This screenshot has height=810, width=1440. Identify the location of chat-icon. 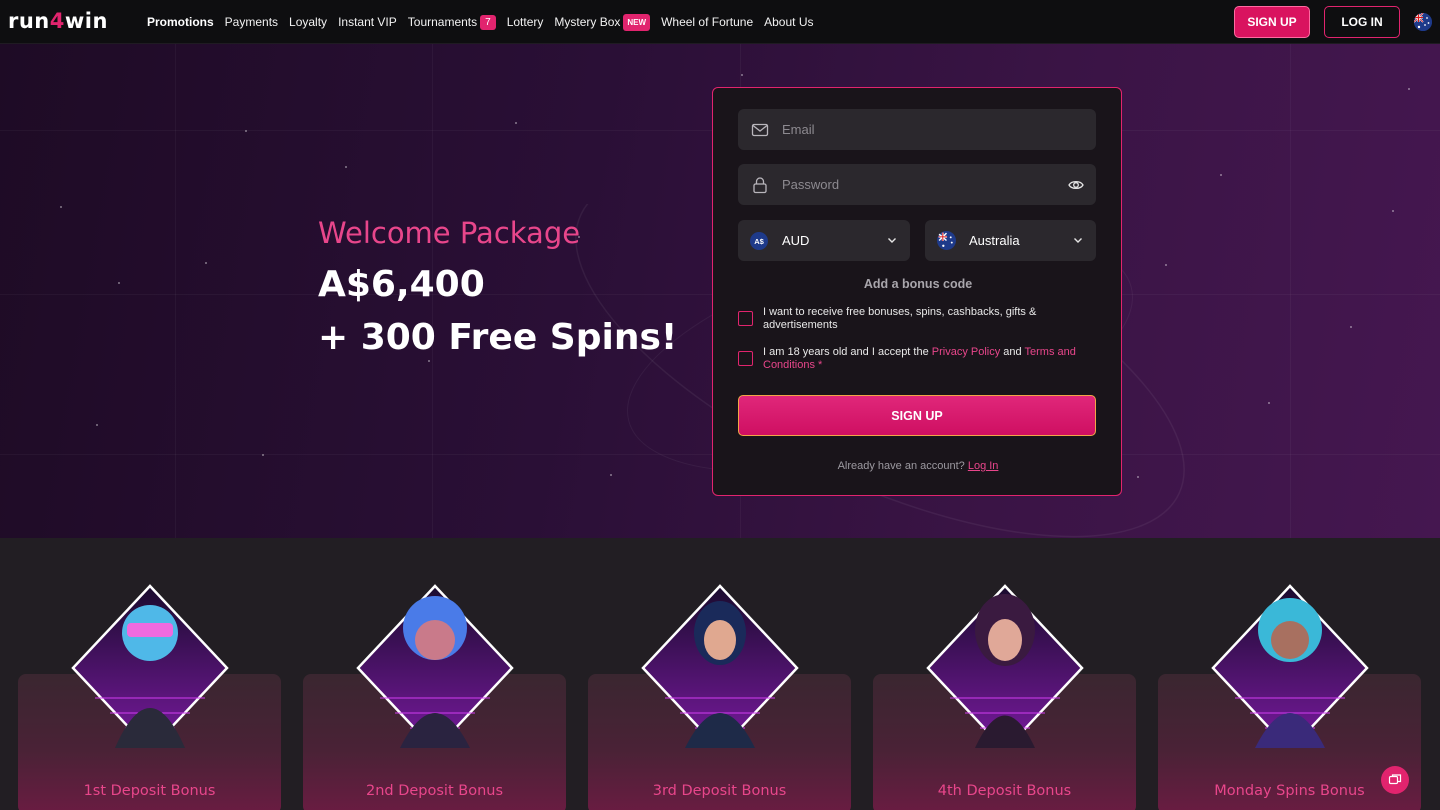
(1395, 779).